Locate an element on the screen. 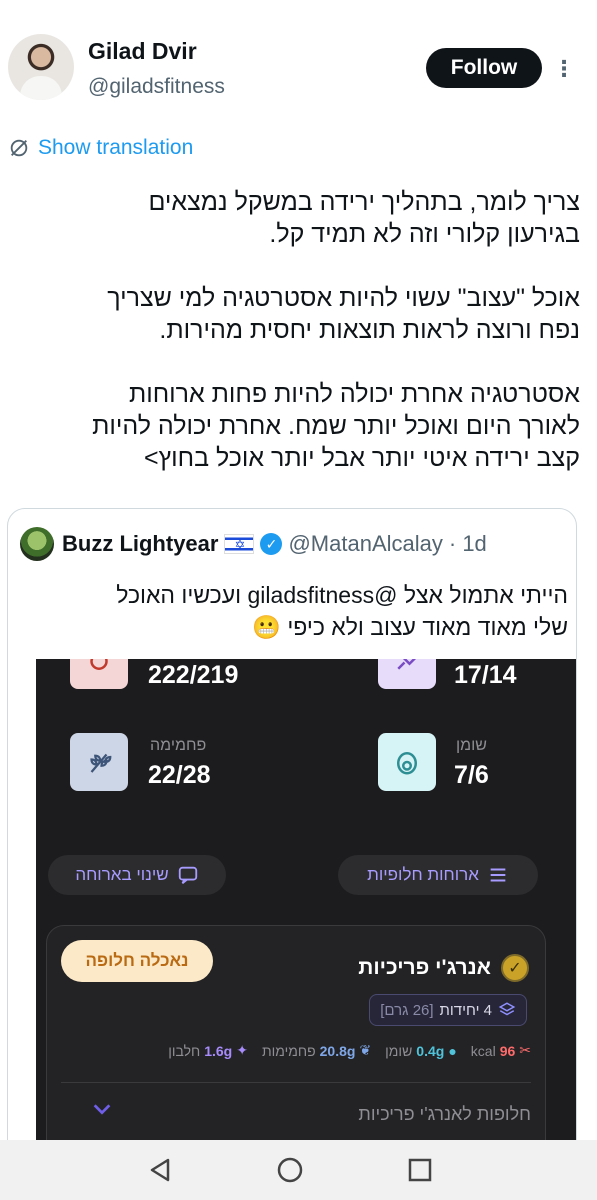 This screenshot has height=1200, width=597. flag-israel-icon is located at coordinates (239, 544).